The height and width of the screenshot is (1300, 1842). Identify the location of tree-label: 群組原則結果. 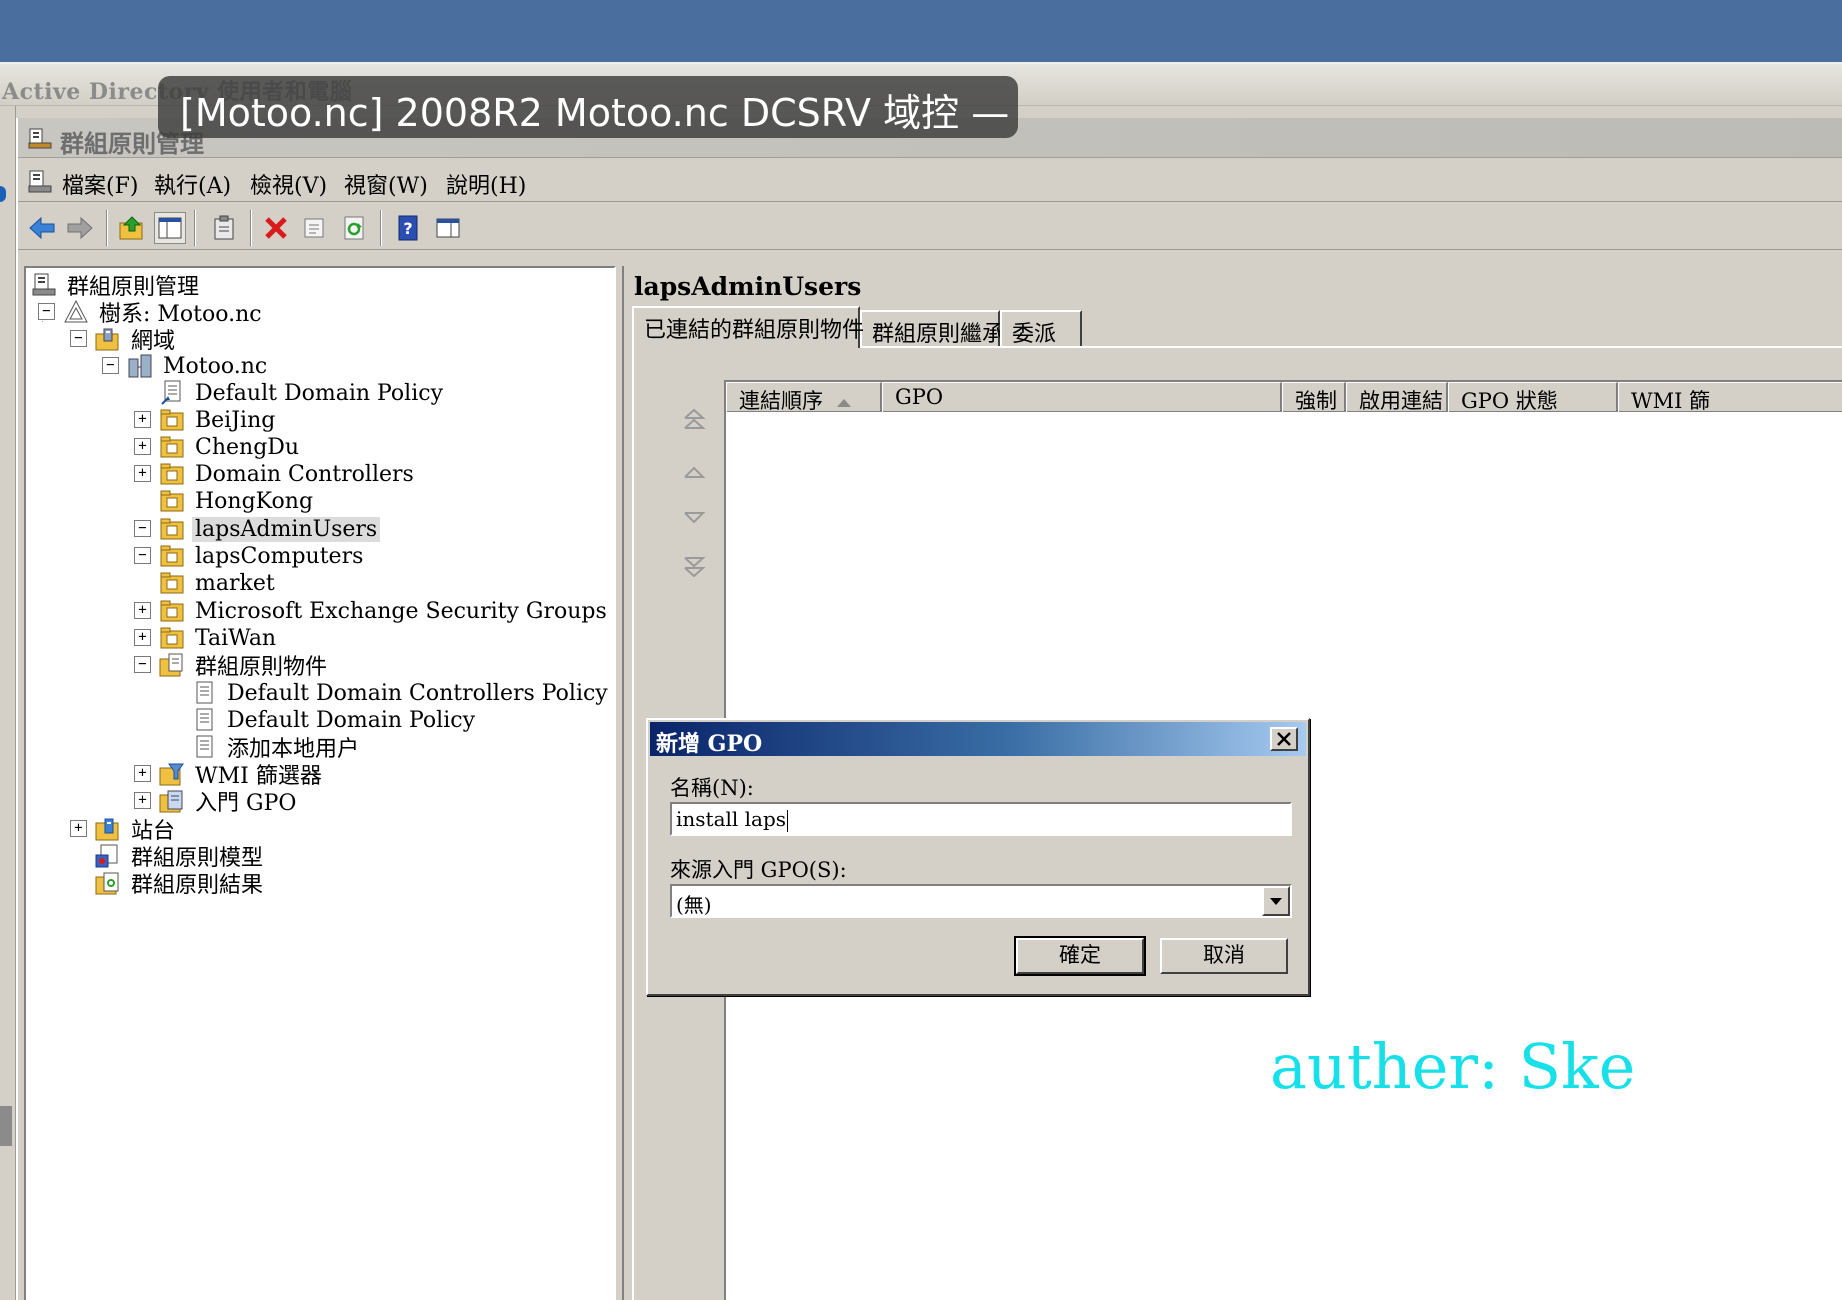
(197, 885).